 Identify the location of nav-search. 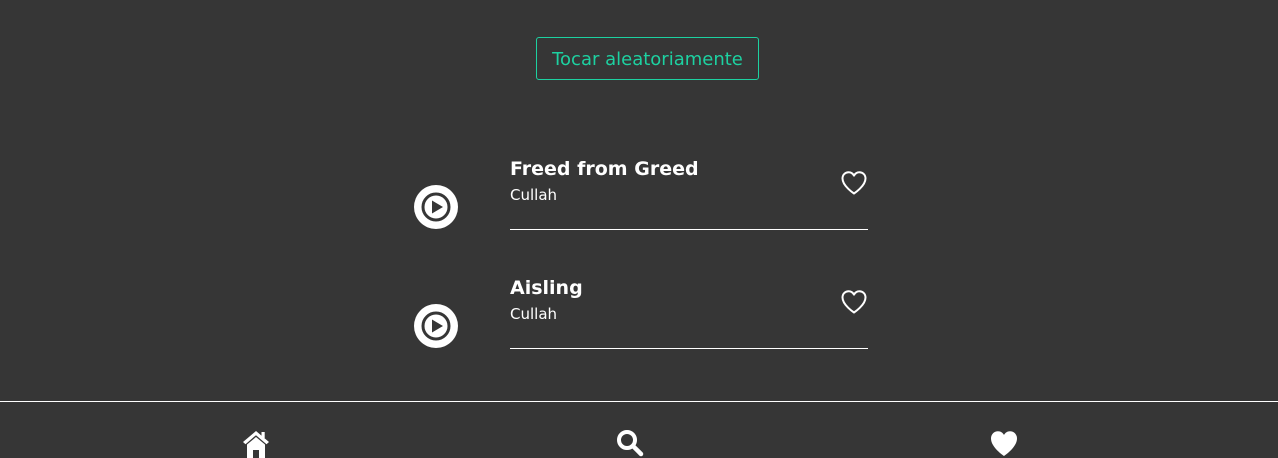
(630, 443).